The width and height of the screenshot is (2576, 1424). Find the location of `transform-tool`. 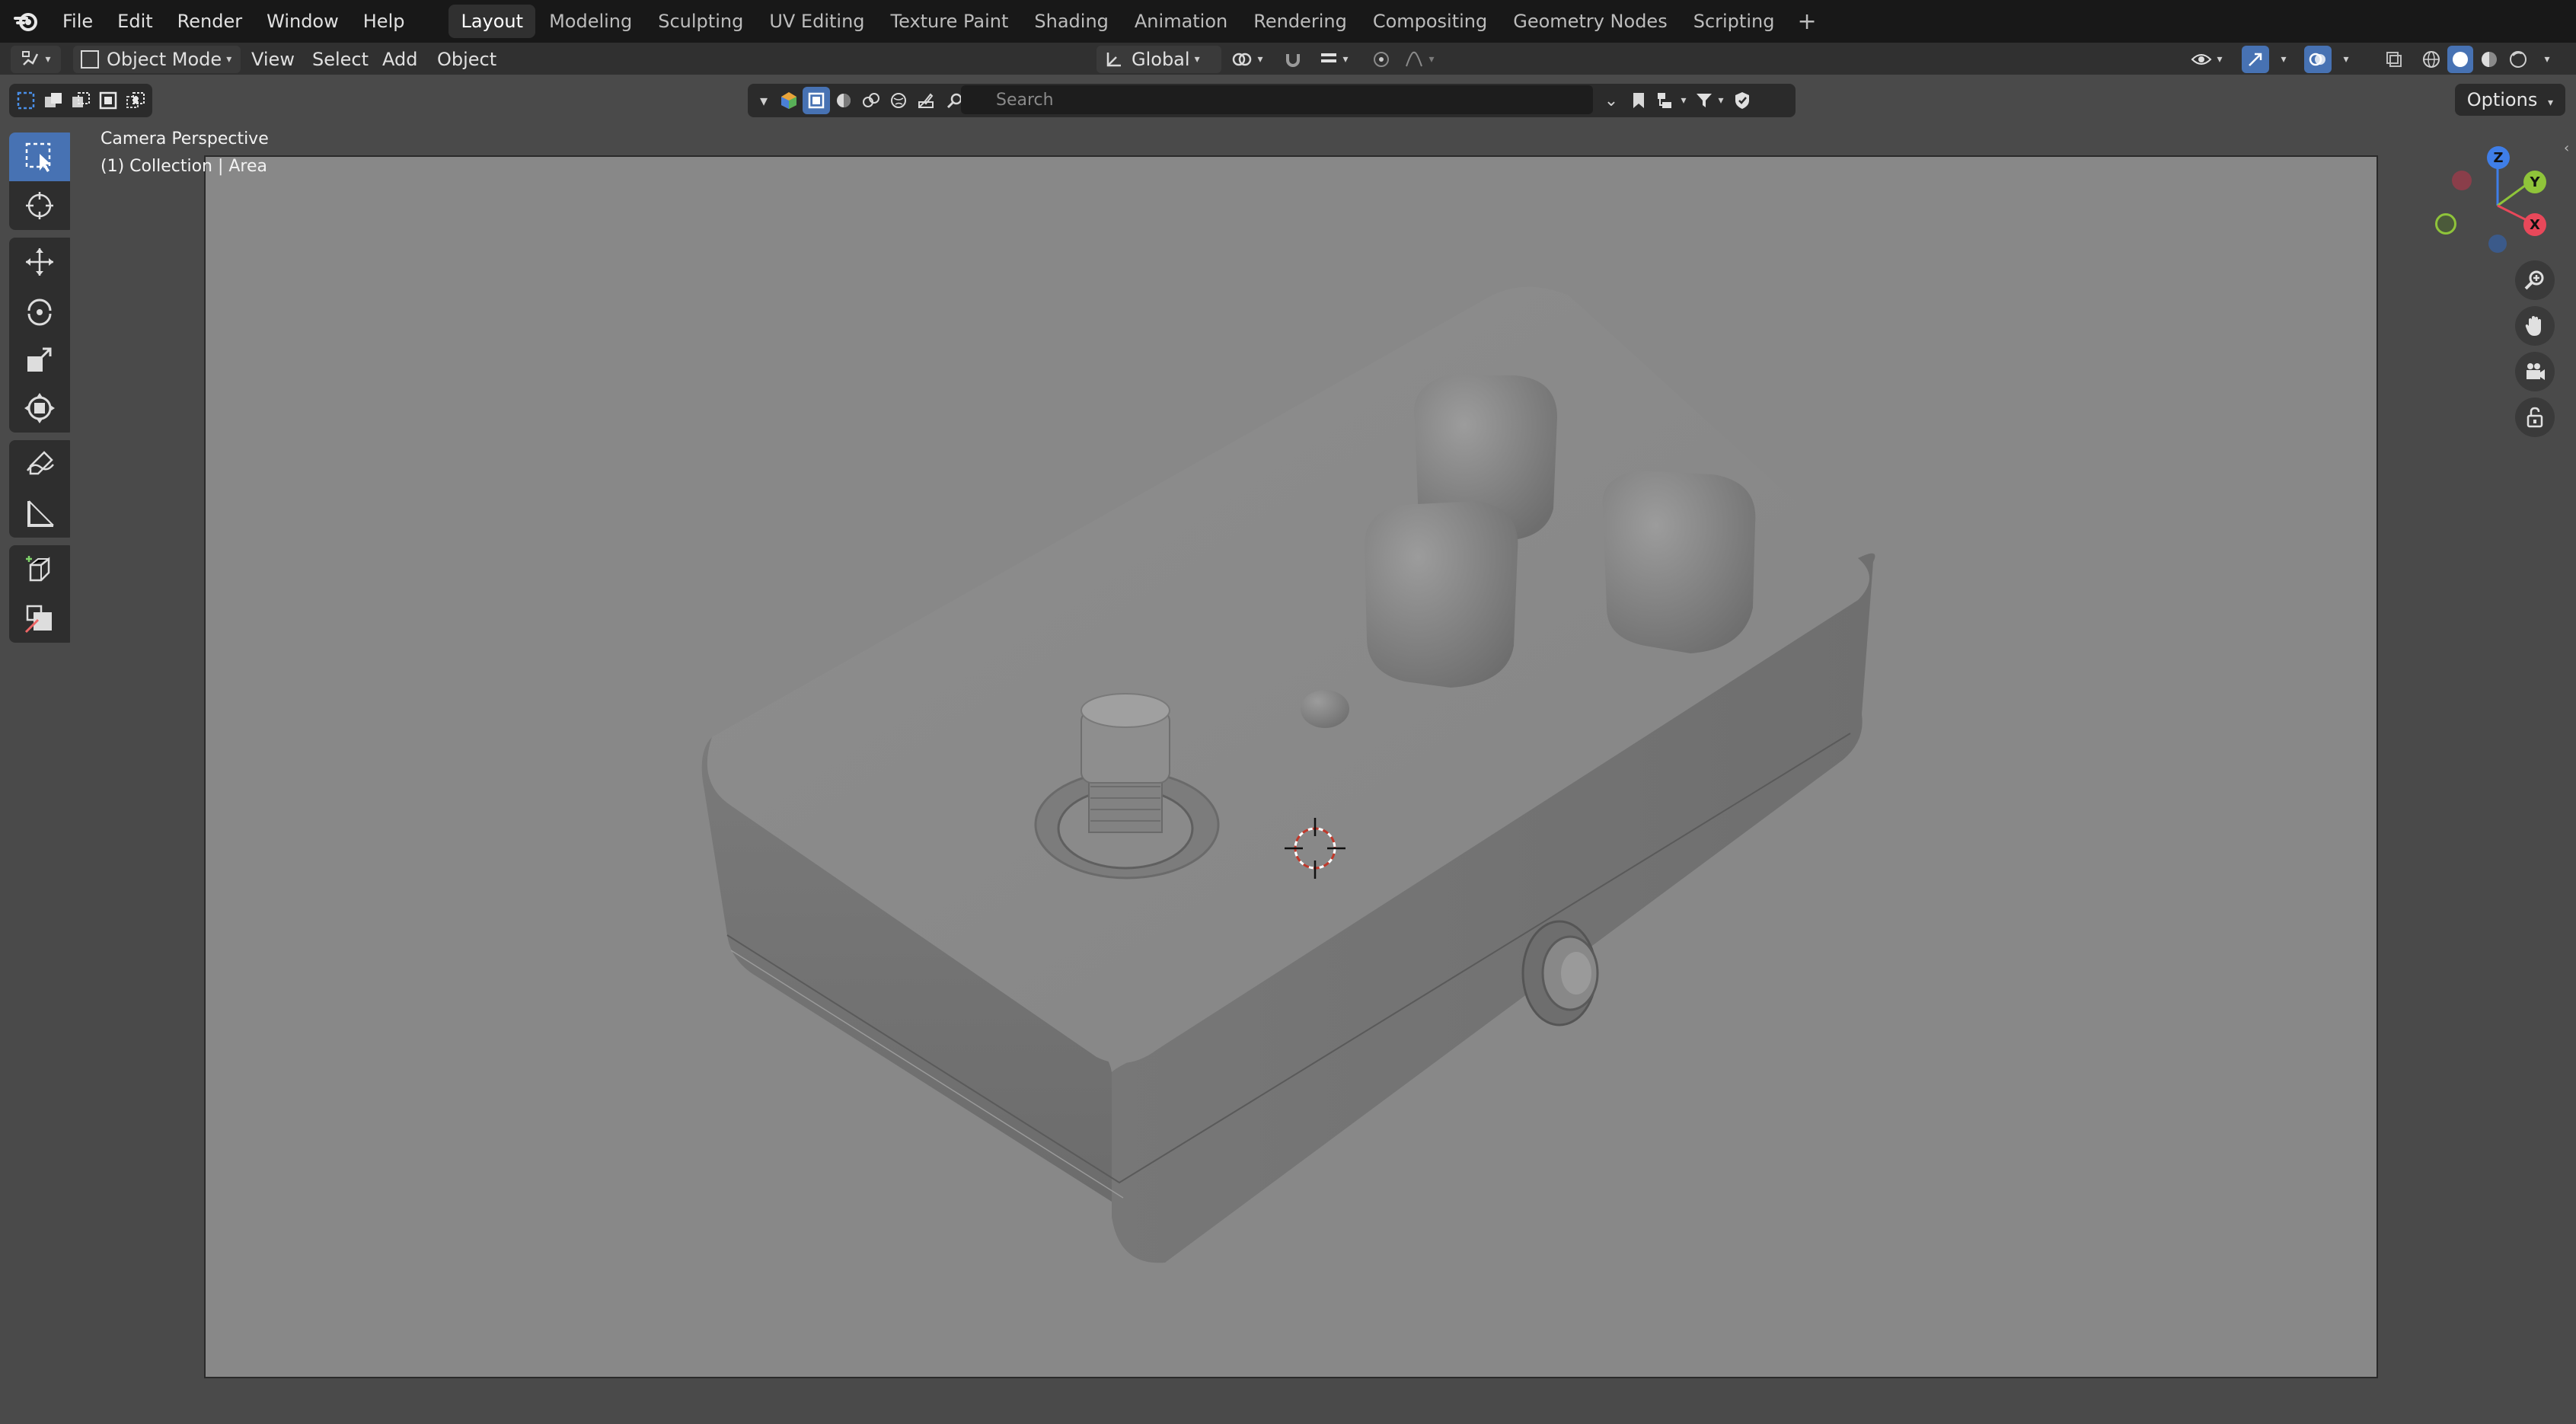

transform-tool is located at coordinates (39, 408).